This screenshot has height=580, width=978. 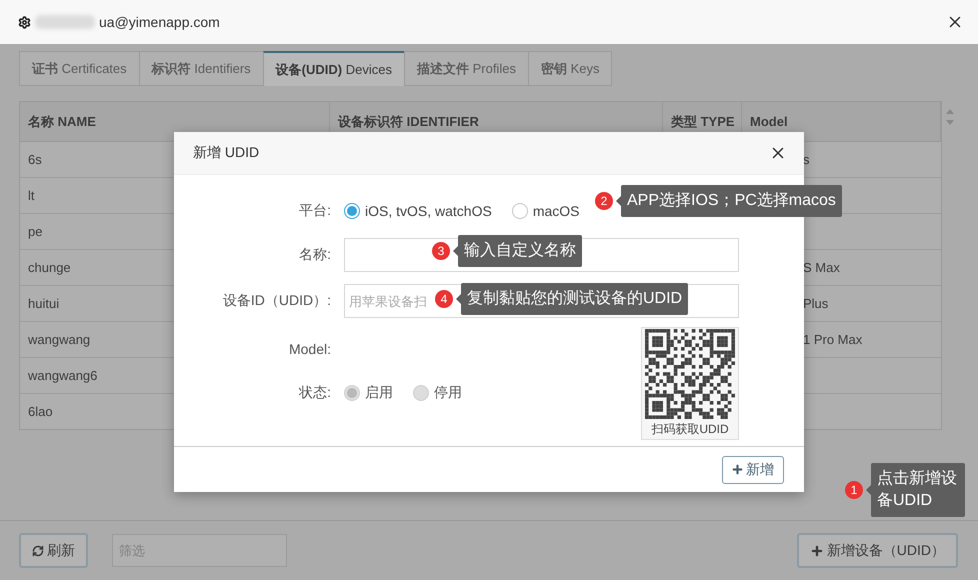 What do you see at coordinates (918, 490) in the screenshot?
I see `tooltip: 点击新增设备UDID` at bounding box center [918, 490].